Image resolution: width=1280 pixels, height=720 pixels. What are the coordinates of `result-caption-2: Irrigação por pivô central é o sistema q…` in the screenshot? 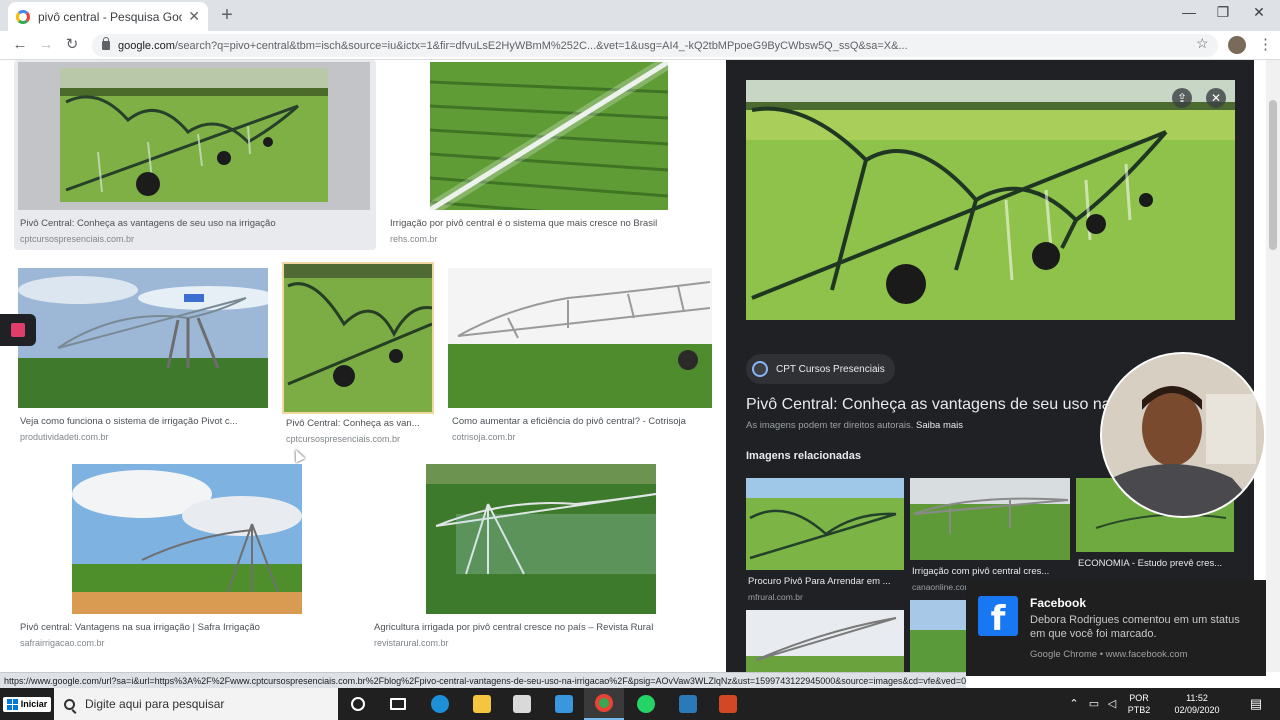 It's located at (551, 223).